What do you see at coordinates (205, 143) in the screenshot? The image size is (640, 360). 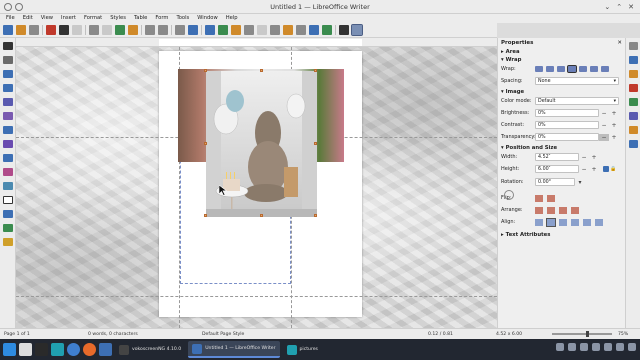 I see `resize-handle-left` at bounding box center [205, 143].